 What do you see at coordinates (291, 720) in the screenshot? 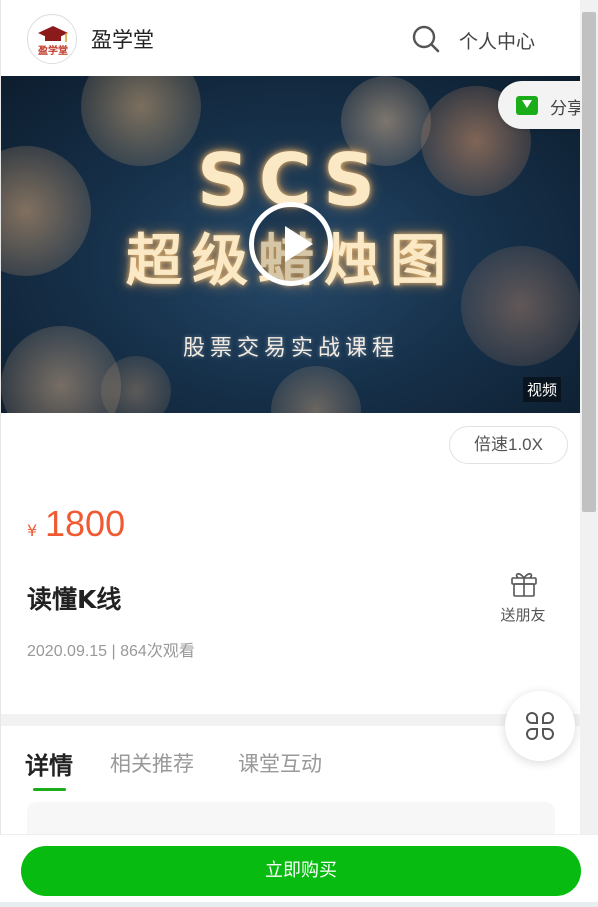
I see `section-divider` at bounding box center [291, 720].